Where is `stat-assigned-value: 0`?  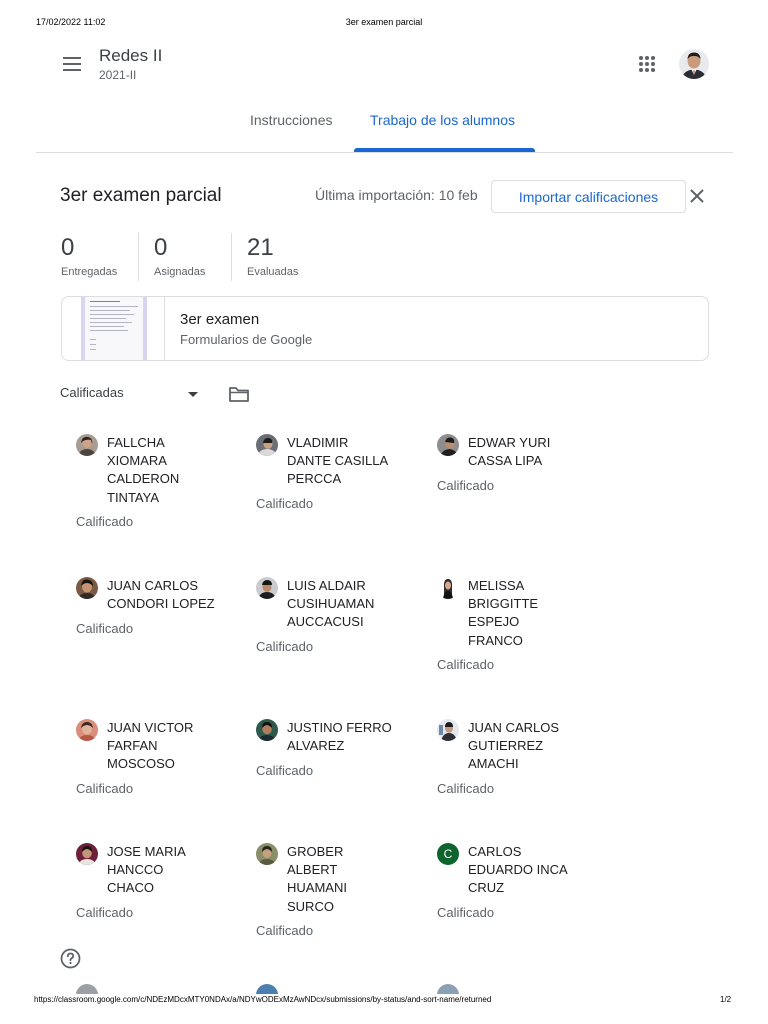 stat-assigned-value: 0 is located at coordinates (161, 247).